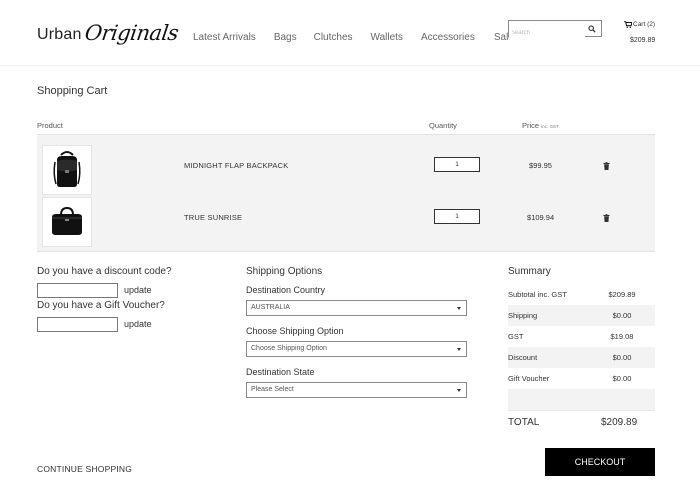 This screenshot has width=700, height=485. I want to click on column-price-note: inc. GST, so click(550, 126).